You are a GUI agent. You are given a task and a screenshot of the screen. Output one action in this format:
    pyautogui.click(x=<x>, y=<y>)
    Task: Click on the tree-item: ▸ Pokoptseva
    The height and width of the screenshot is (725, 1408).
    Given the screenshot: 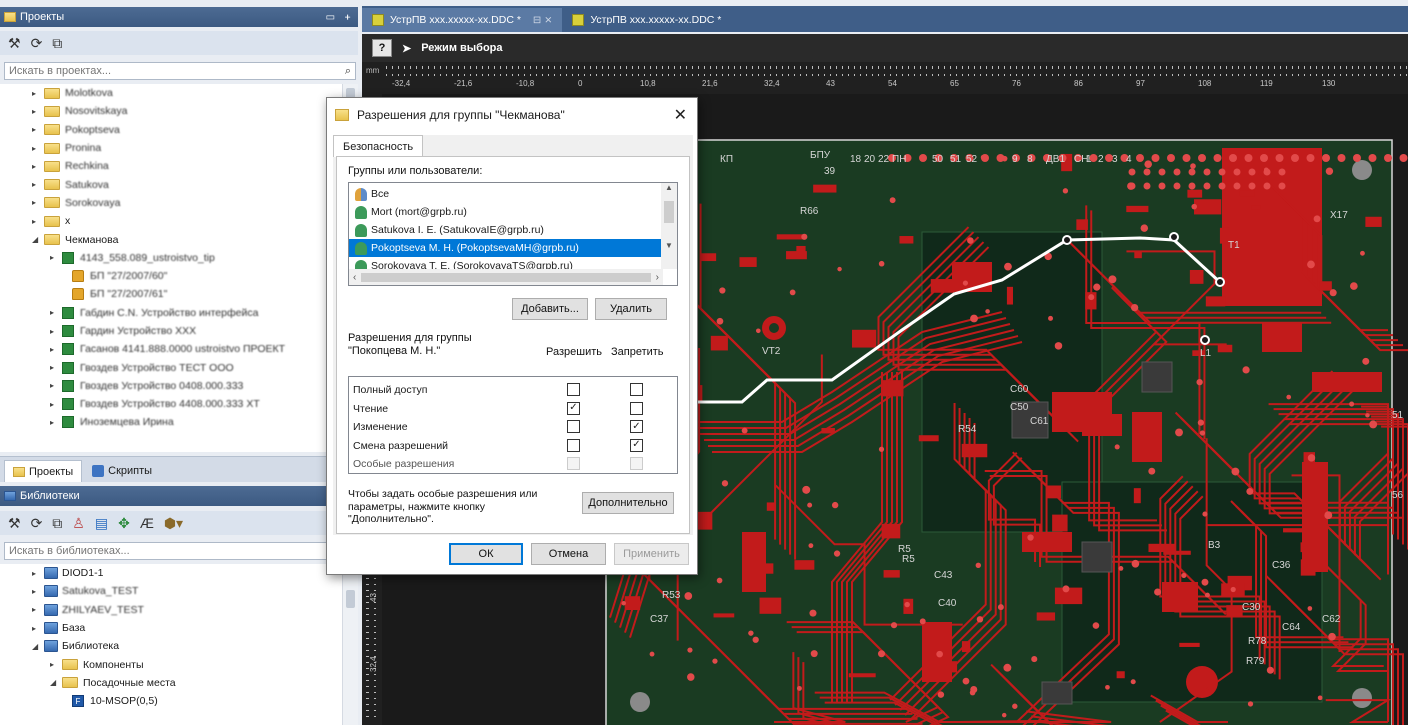 What is the action you would take?
    pyautogui.click(x=171, y=130)
    